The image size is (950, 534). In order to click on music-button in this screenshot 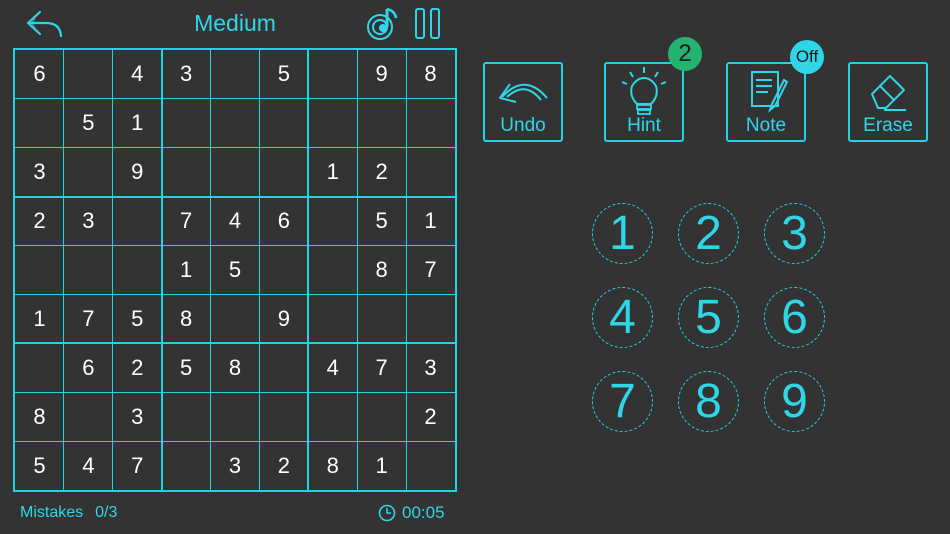, I will do `click(382, 24)`.